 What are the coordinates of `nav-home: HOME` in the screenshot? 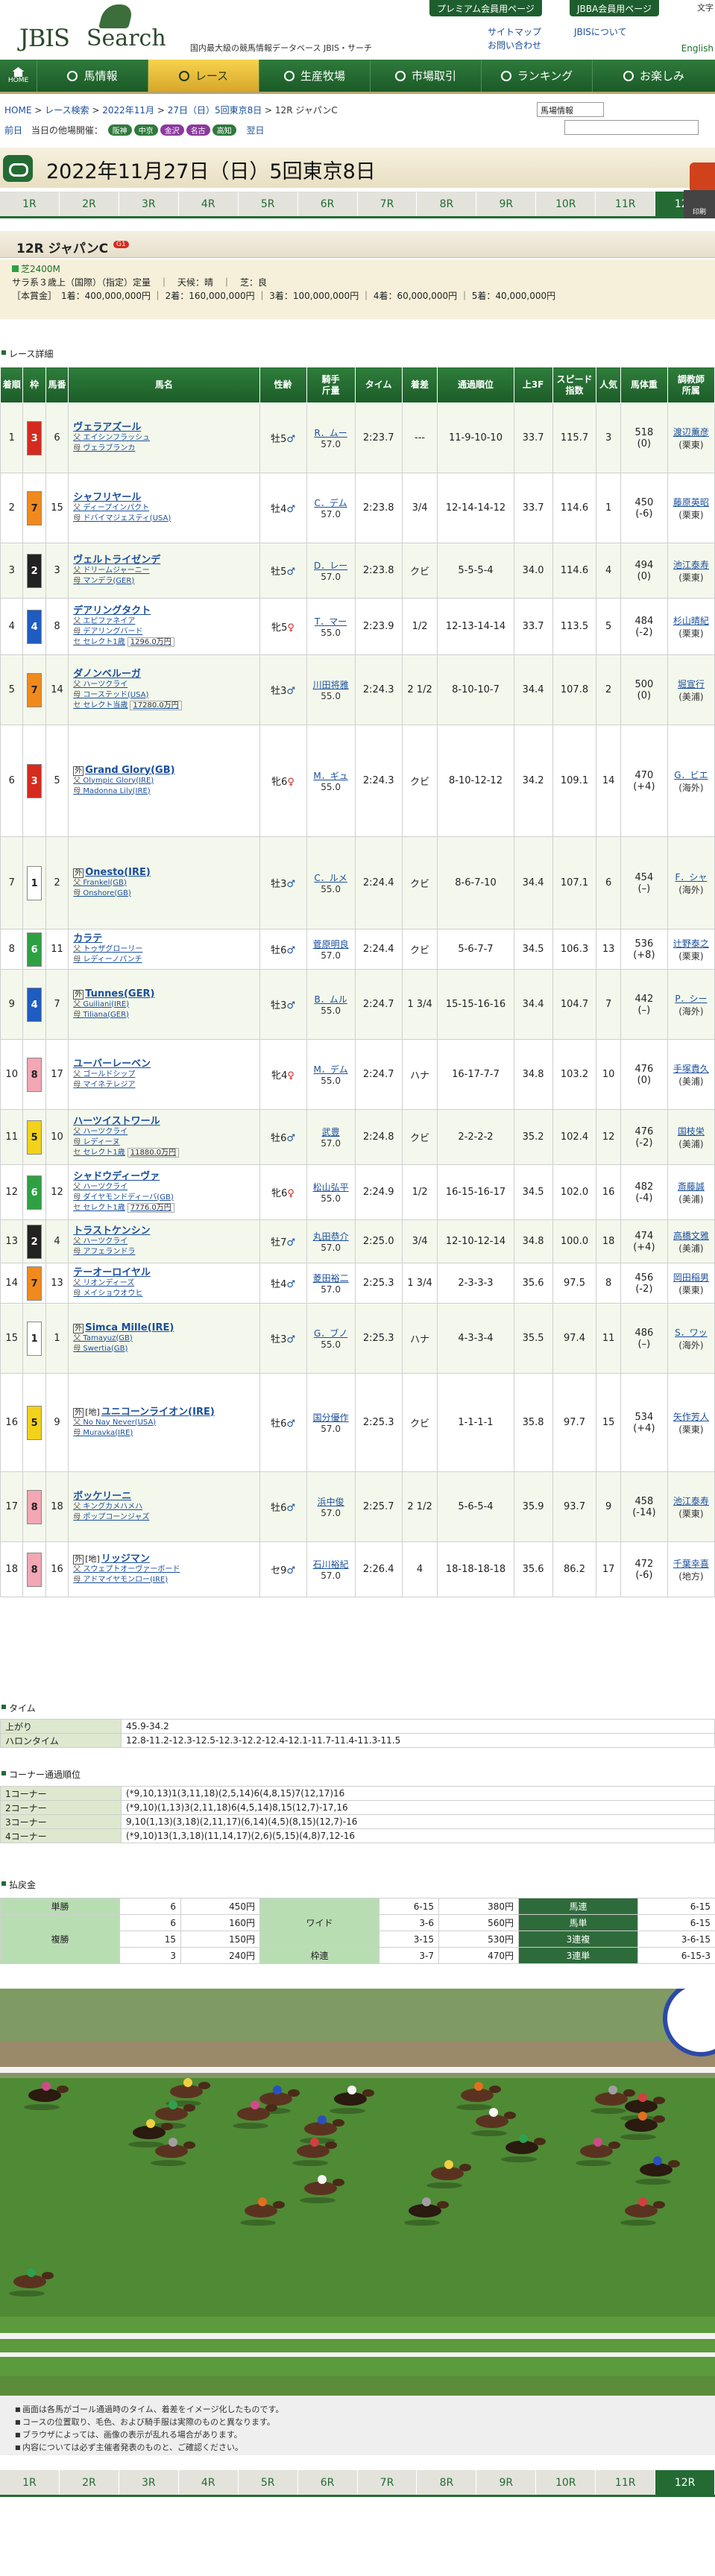 It's located at (18, 76).